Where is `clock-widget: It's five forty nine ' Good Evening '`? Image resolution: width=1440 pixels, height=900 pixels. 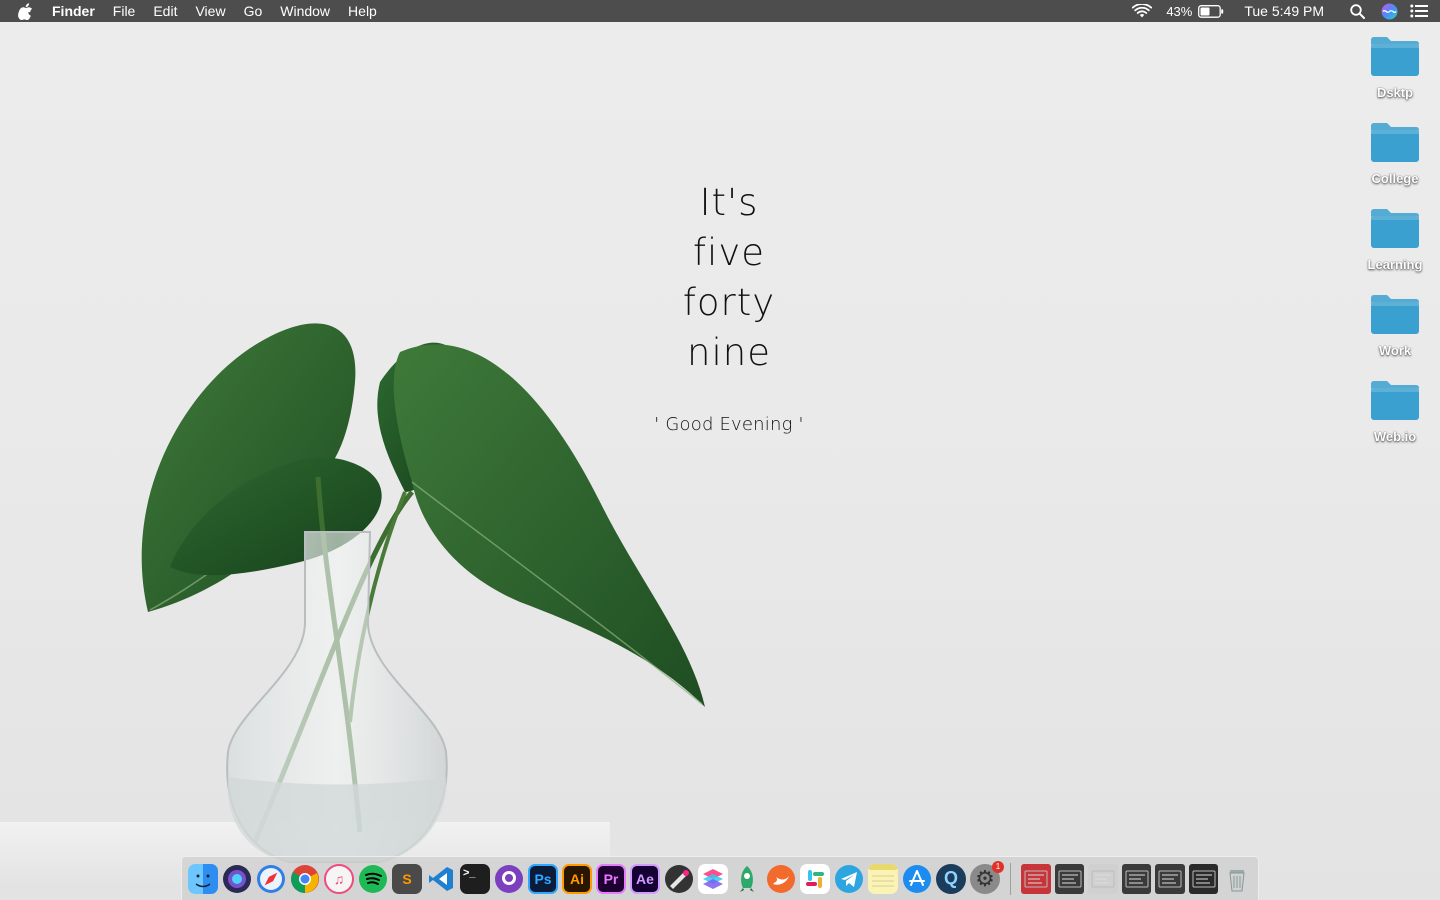
clock-widget: It's five forty nine ' Good Evening ' is located at coordinates (729, 306).